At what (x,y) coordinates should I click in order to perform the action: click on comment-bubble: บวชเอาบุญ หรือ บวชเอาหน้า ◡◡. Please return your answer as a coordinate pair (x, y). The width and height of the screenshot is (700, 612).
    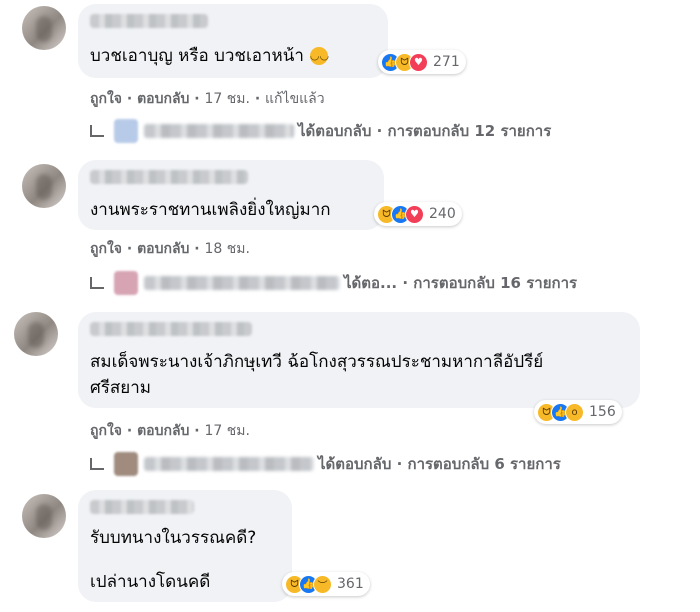
    Looking at the image, I should click on (233, 41).